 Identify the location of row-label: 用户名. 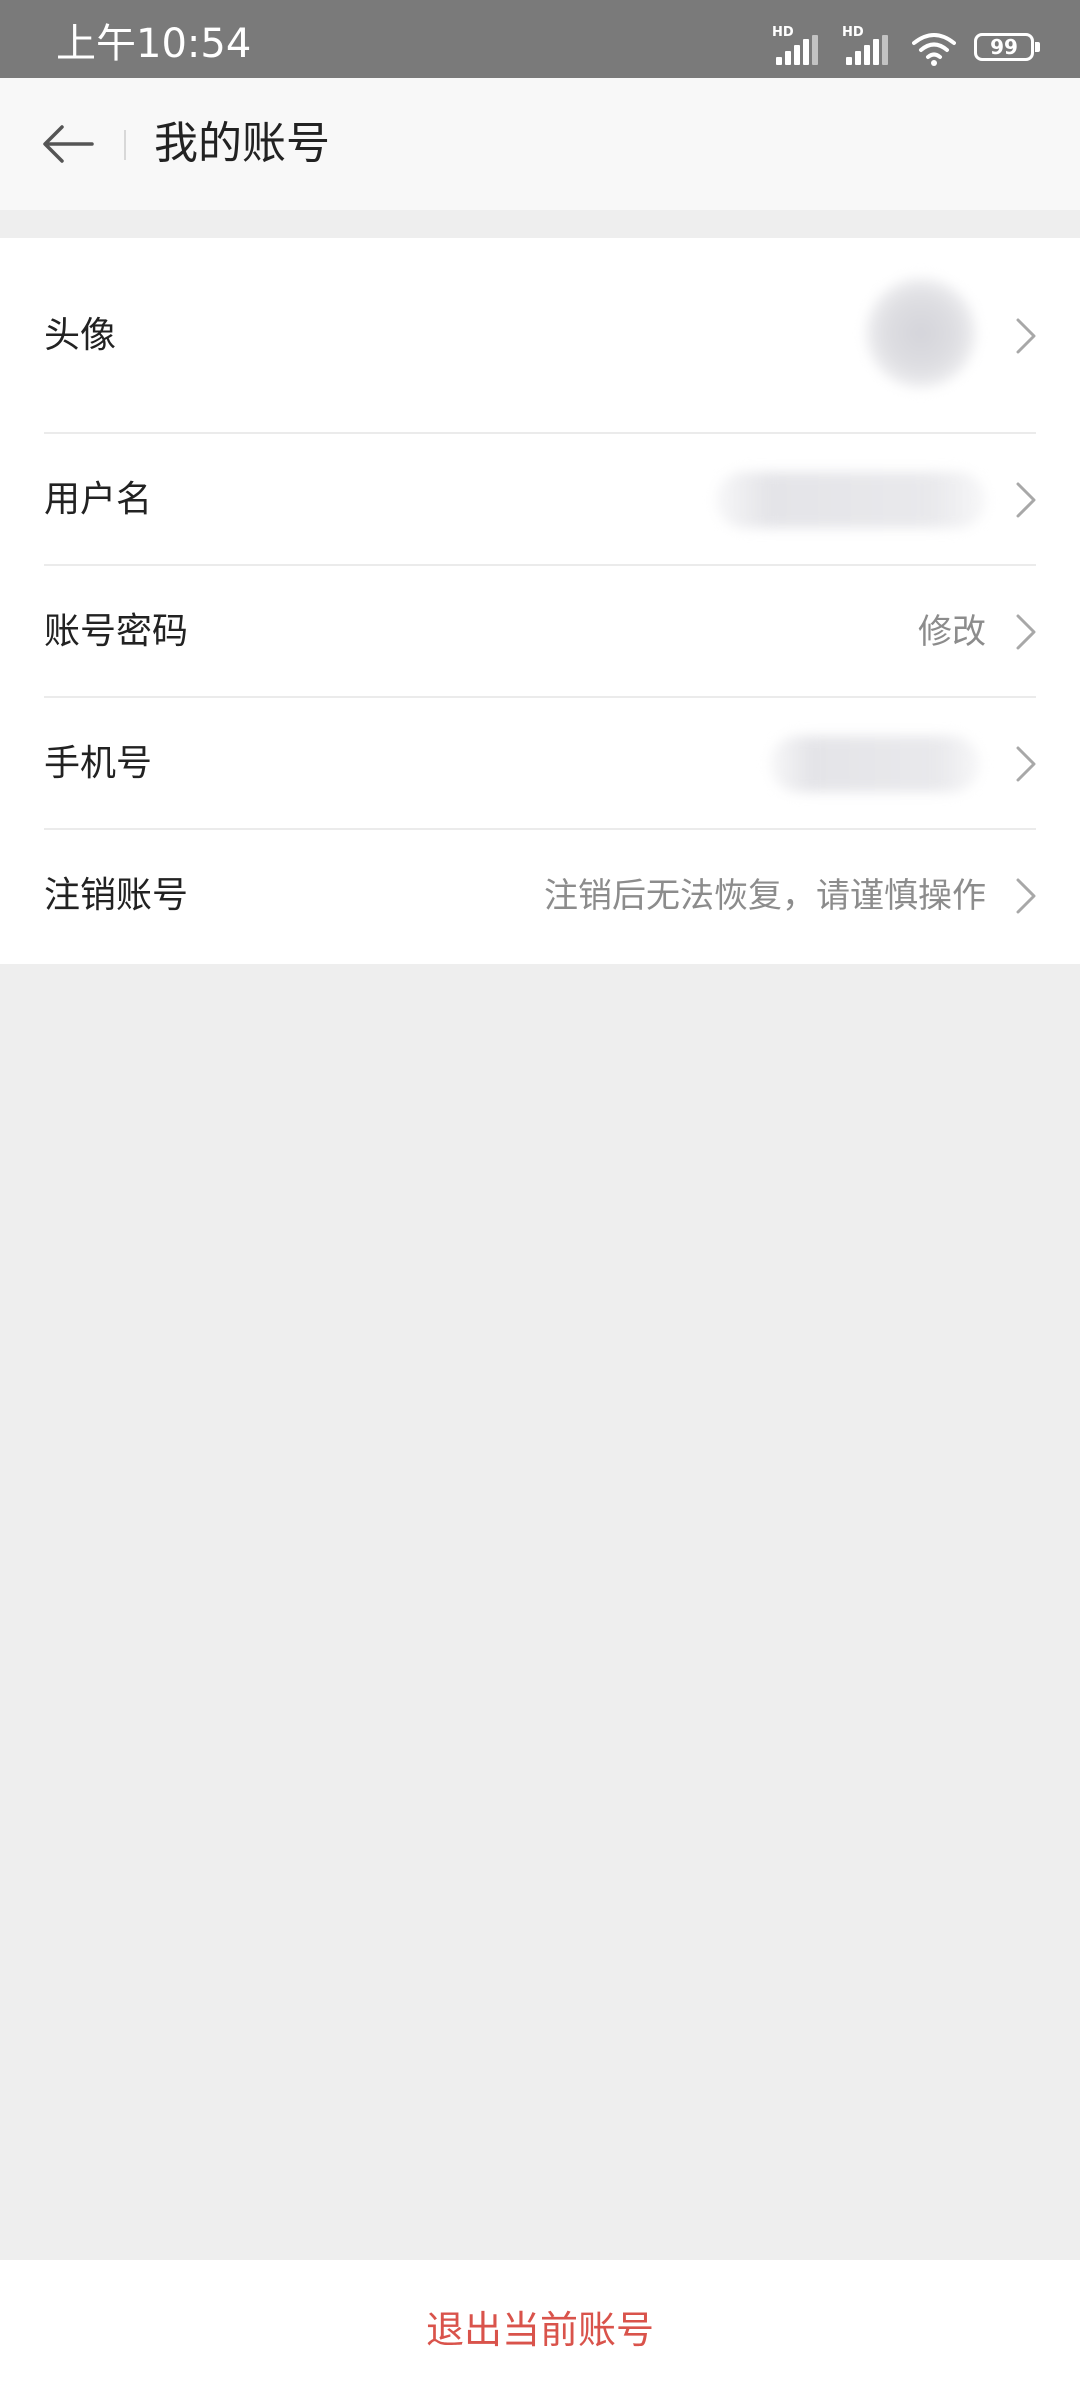
(98, 499).